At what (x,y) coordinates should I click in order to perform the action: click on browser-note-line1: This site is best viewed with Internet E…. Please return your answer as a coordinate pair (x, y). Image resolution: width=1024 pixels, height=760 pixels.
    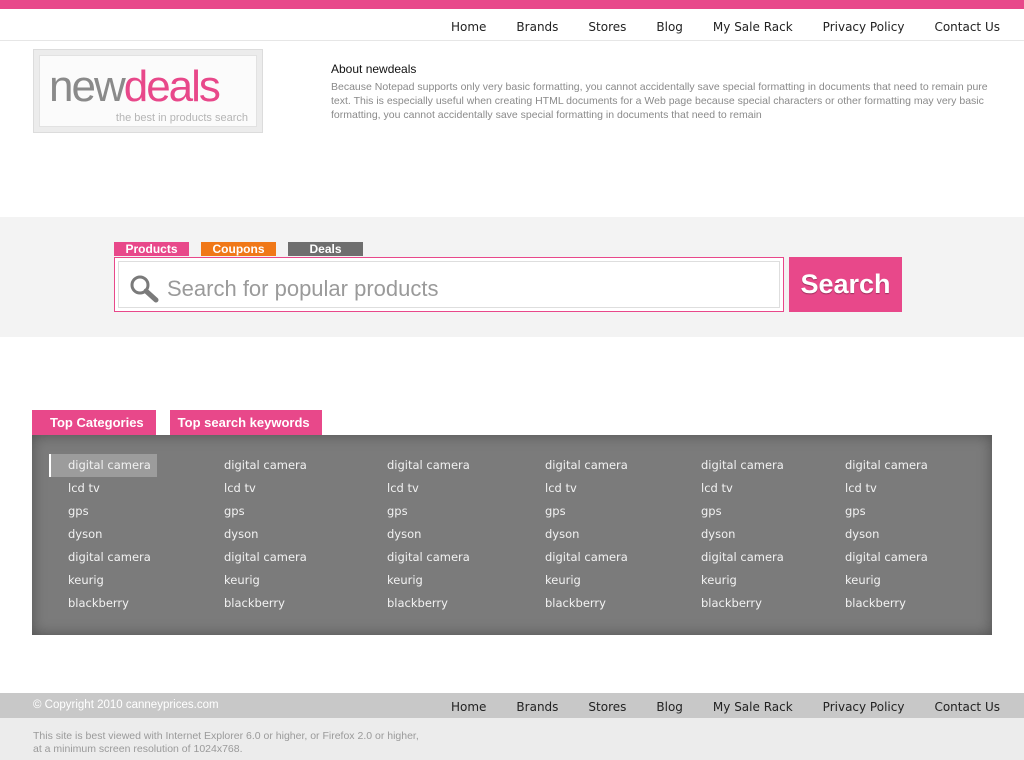
    Looking at the image, I should click on (226, 736).